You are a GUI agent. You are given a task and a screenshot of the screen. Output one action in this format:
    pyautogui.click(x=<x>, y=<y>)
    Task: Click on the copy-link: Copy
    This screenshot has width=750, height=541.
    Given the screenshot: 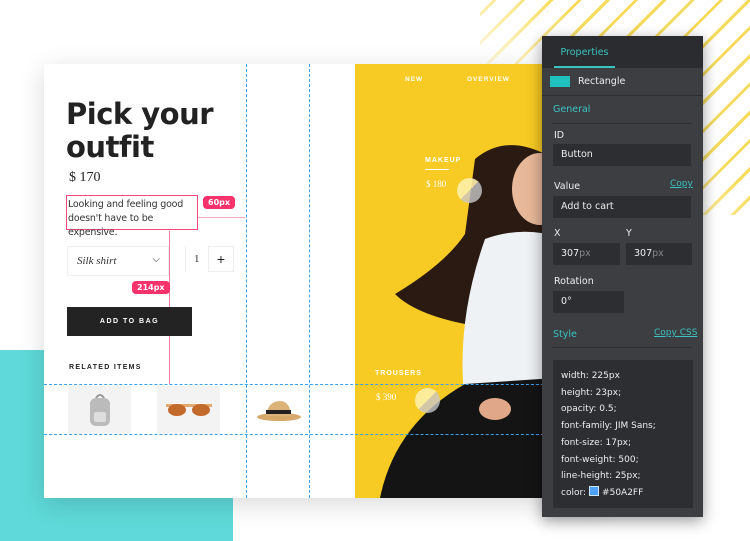 What is the action you would take?
    pyautogui.click(x=681, y=184)
    